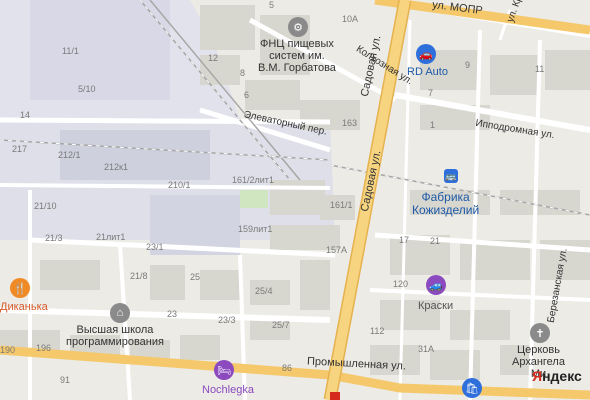 This screenshot has height=400, width=590. Describe the element at coordinates (538, 350) in the screenshot. I see `poi-church-line1: Церковь` at that location.